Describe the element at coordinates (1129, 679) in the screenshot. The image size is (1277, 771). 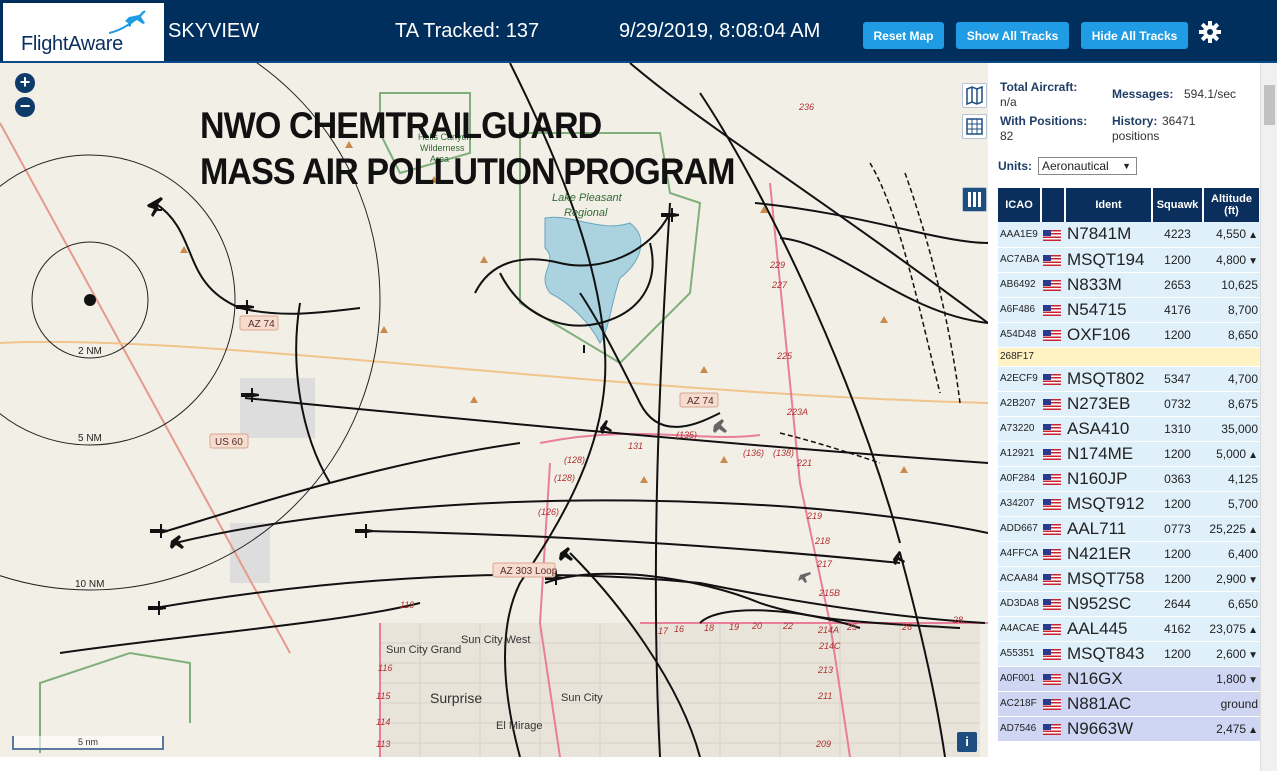
I see `table-row: A0F001 N16GX 1,800 ▼` at that location.